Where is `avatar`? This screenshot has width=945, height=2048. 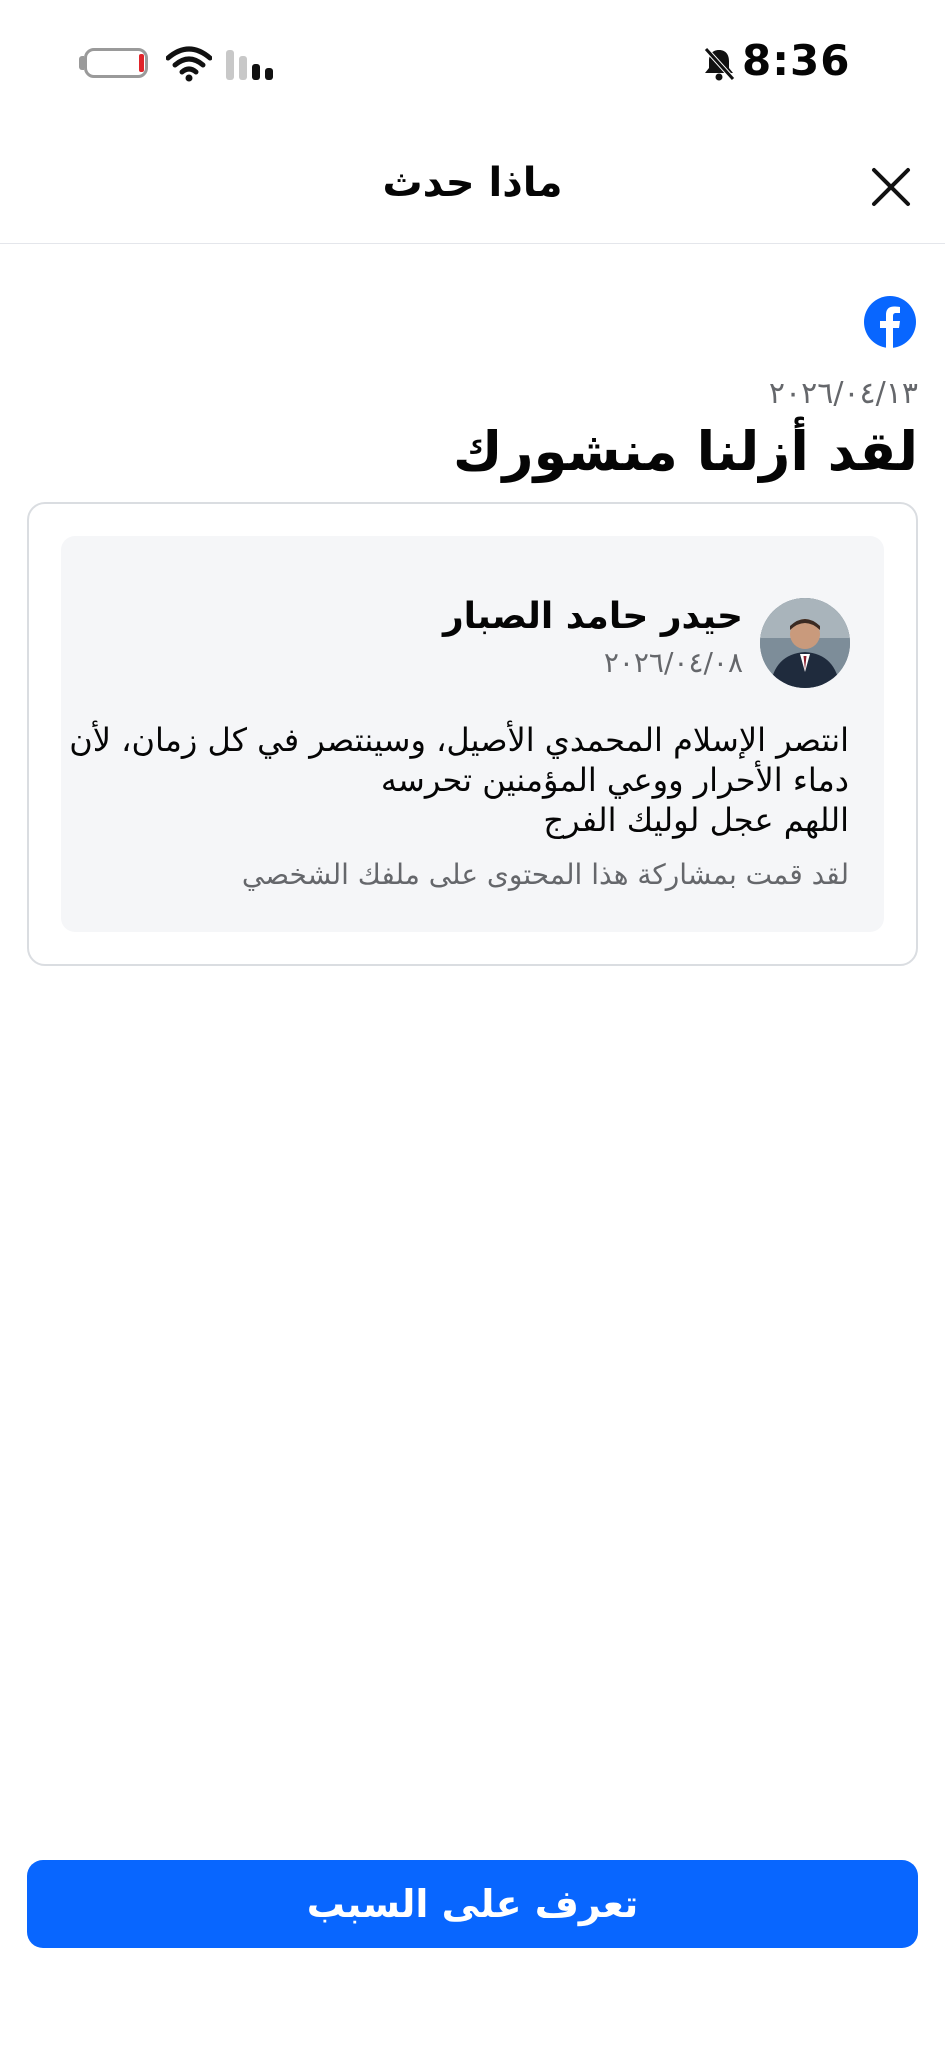
avatar is located at coordinates (805, 643).